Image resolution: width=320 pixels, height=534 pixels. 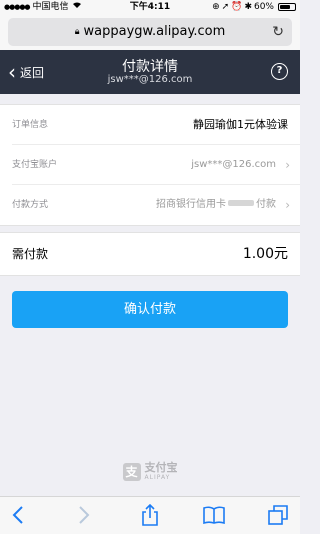 What do you see at coordinates (278, 32) in the screenshot?
I see `reload-icon: ↻` at bounding box center [278, 32].